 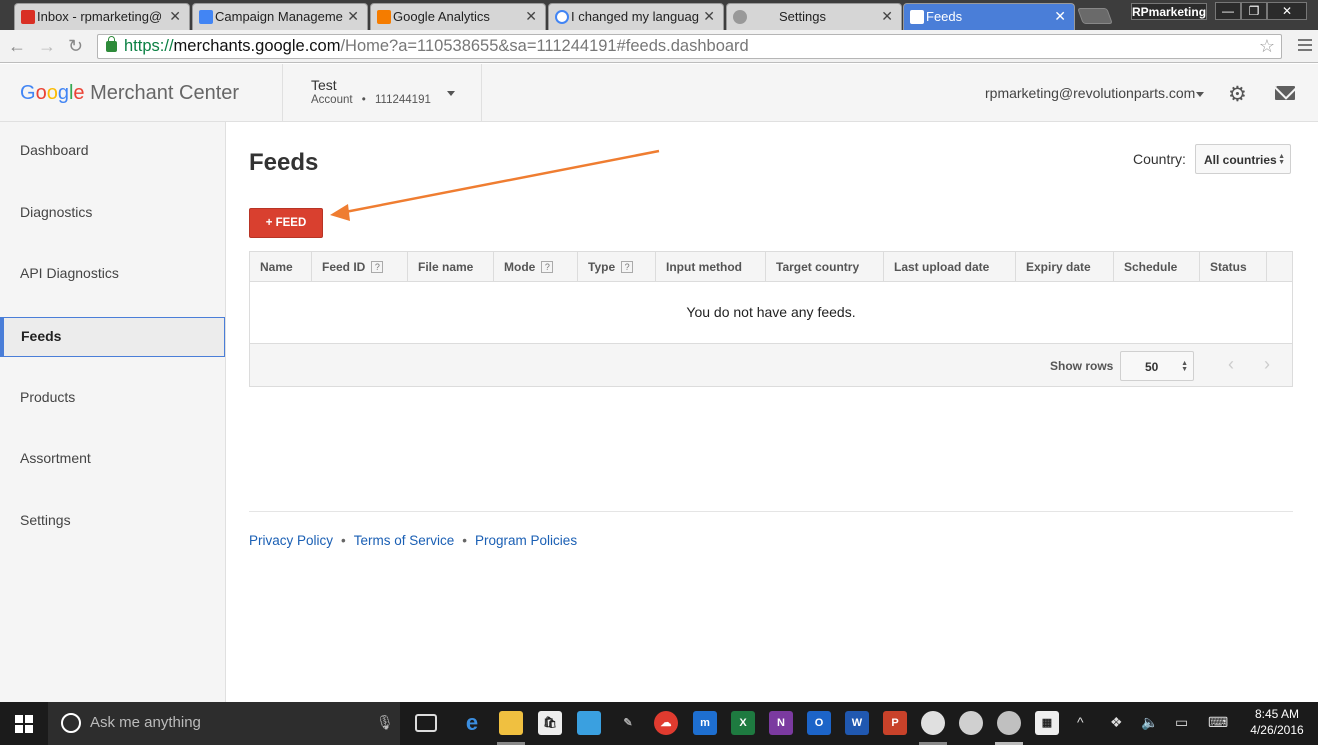 What do you see at coordinates (472, 723) in the screenshot?
I see `edge-icon: e` at bounding box center [472, 723].